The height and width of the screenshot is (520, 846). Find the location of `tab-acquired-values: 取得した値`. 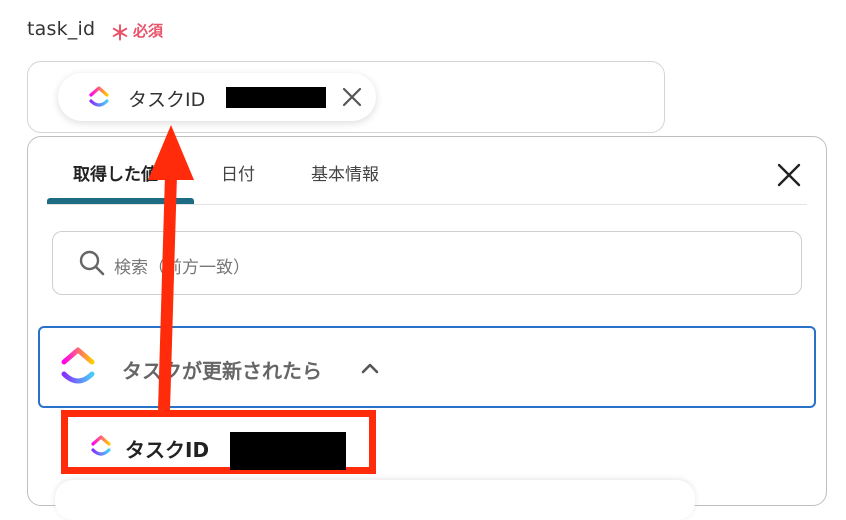

tab-acquired-values: 取得した値 is located at coordinates (115, 172).